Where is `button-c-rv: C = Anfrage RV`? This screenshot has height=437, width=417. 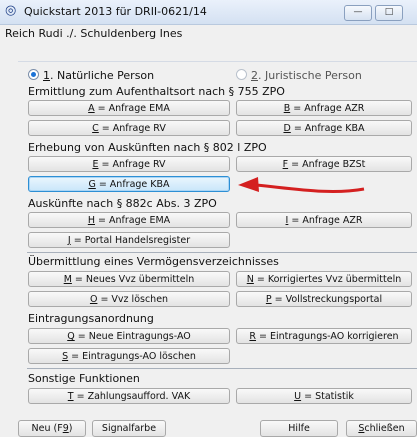 button-c-rv: C = Anfrage RV is located at coordinates (129, 128).